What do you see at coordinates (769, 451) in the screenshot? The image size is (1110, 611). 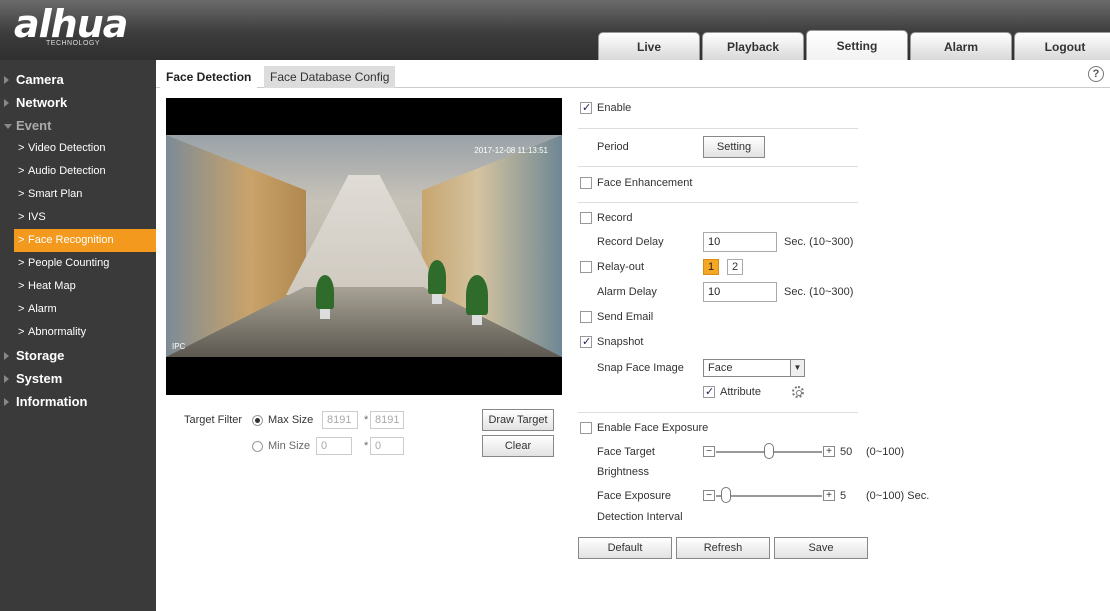 I see `brightness-slider-thumb` at bounding box center [769, 451].